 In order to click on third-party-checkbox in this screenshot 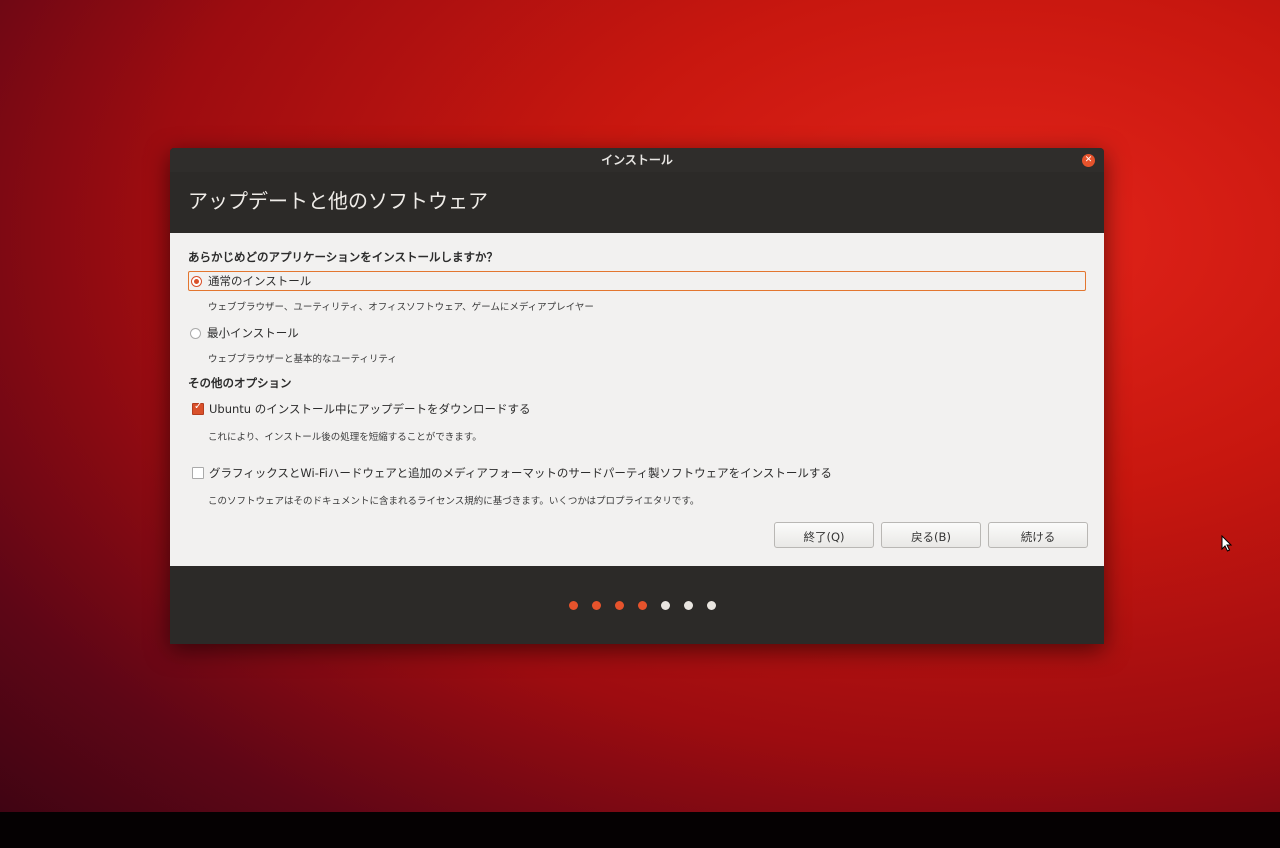, I will do `click(198, 473)`.